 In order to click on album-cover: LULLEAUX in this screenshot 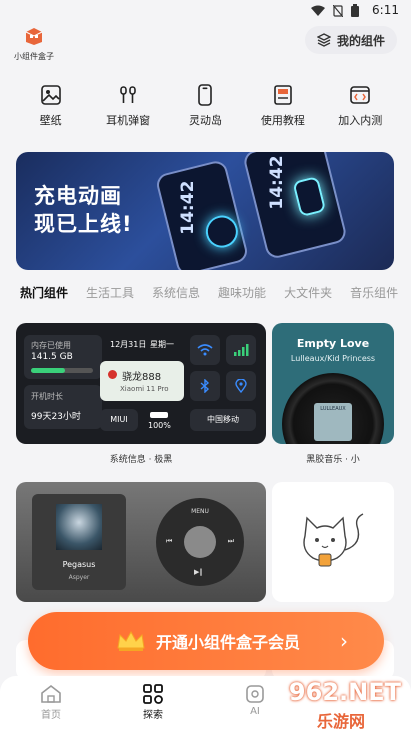, I will do `click(333, 422)`.